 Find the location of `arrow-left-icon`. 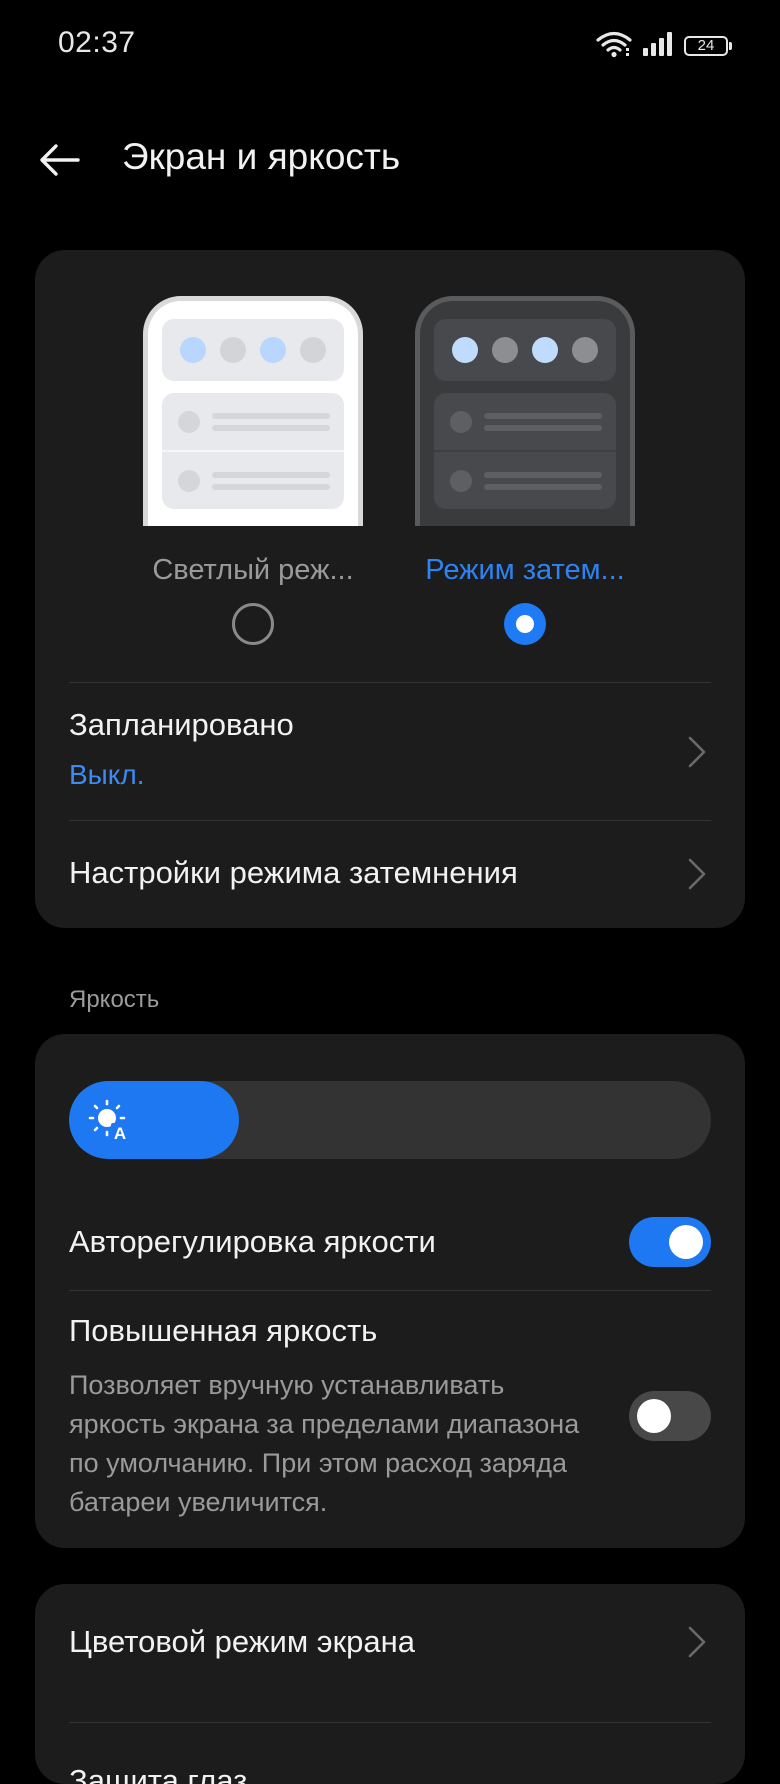

arrow-left-icon is located at coordinates (60, 160).